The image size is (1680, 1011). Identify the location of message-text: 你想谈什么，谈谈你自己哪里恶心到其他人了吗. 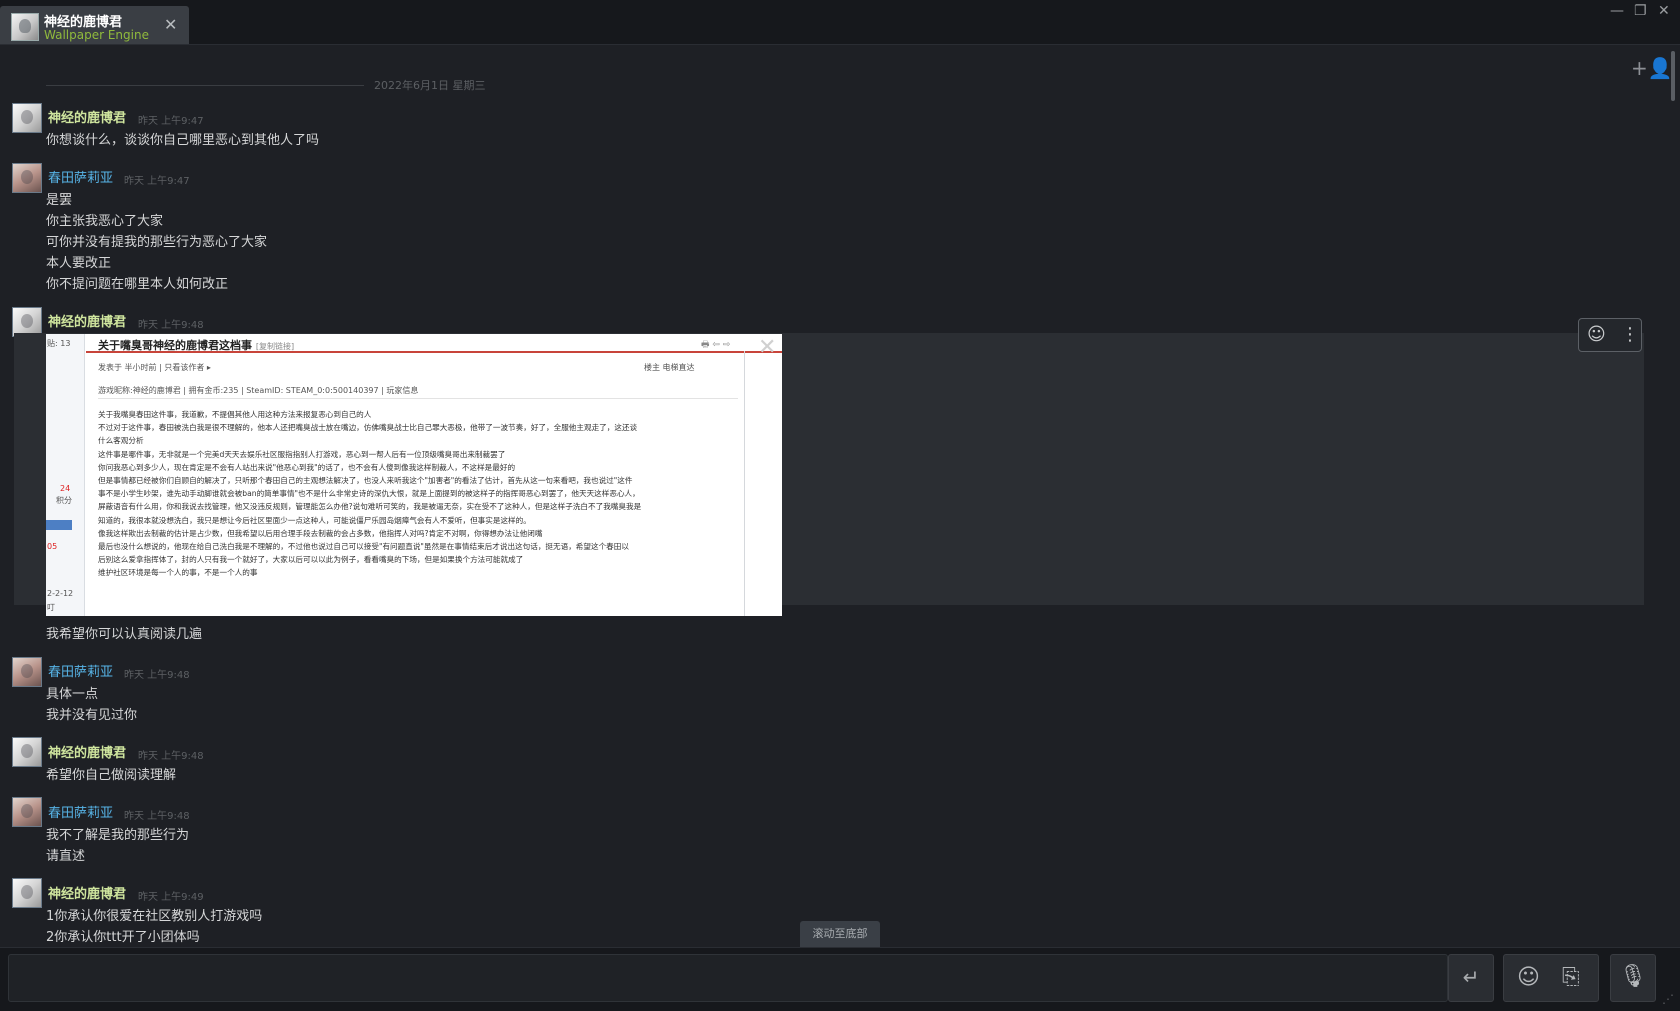
(183, 140).